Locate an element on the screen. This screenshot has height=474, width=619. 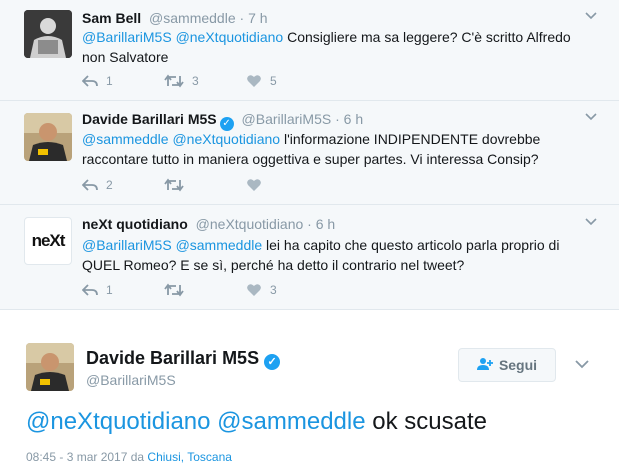
retweet-button: 3 is located at coordinates (181, 81).